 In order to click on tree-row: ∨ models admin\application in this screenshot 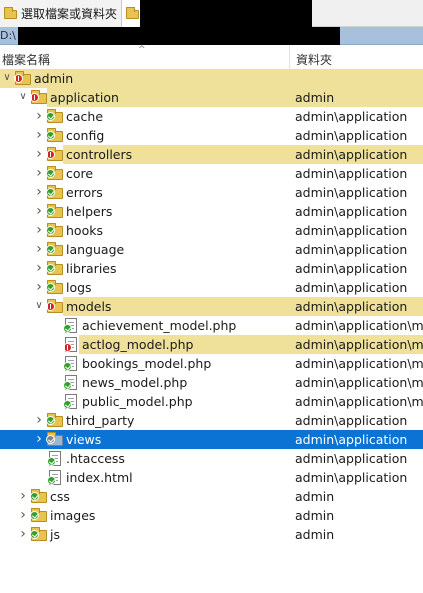, I will do `click(211, 306)`.